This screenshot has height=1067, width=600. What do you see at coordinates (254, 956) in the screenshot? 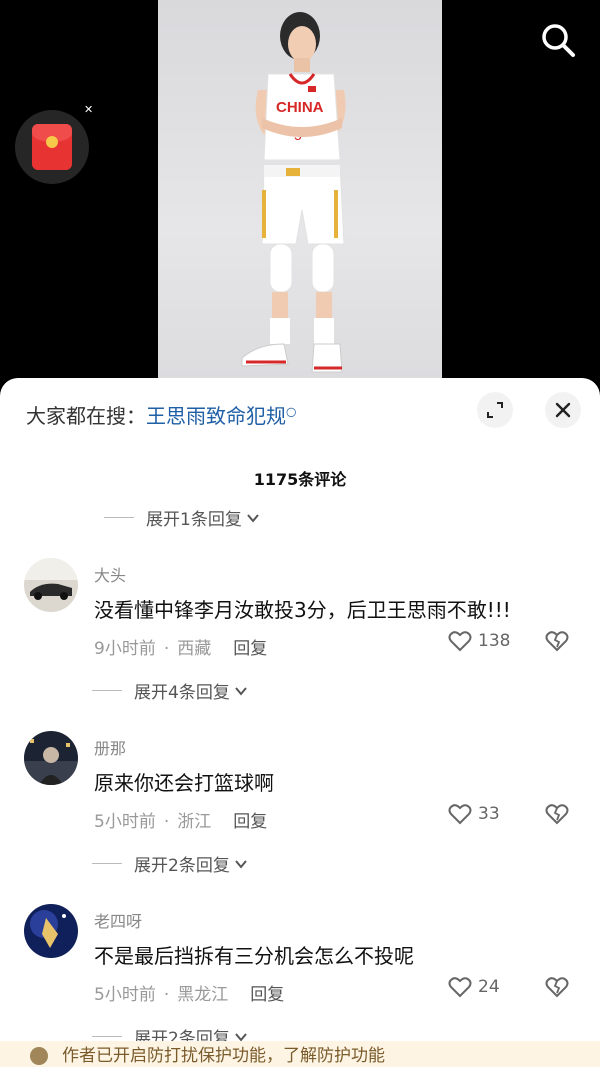
I see `comment-text: 不是最后挡拆有三分机会怎么不投呢` at bounding box center [254, 956].